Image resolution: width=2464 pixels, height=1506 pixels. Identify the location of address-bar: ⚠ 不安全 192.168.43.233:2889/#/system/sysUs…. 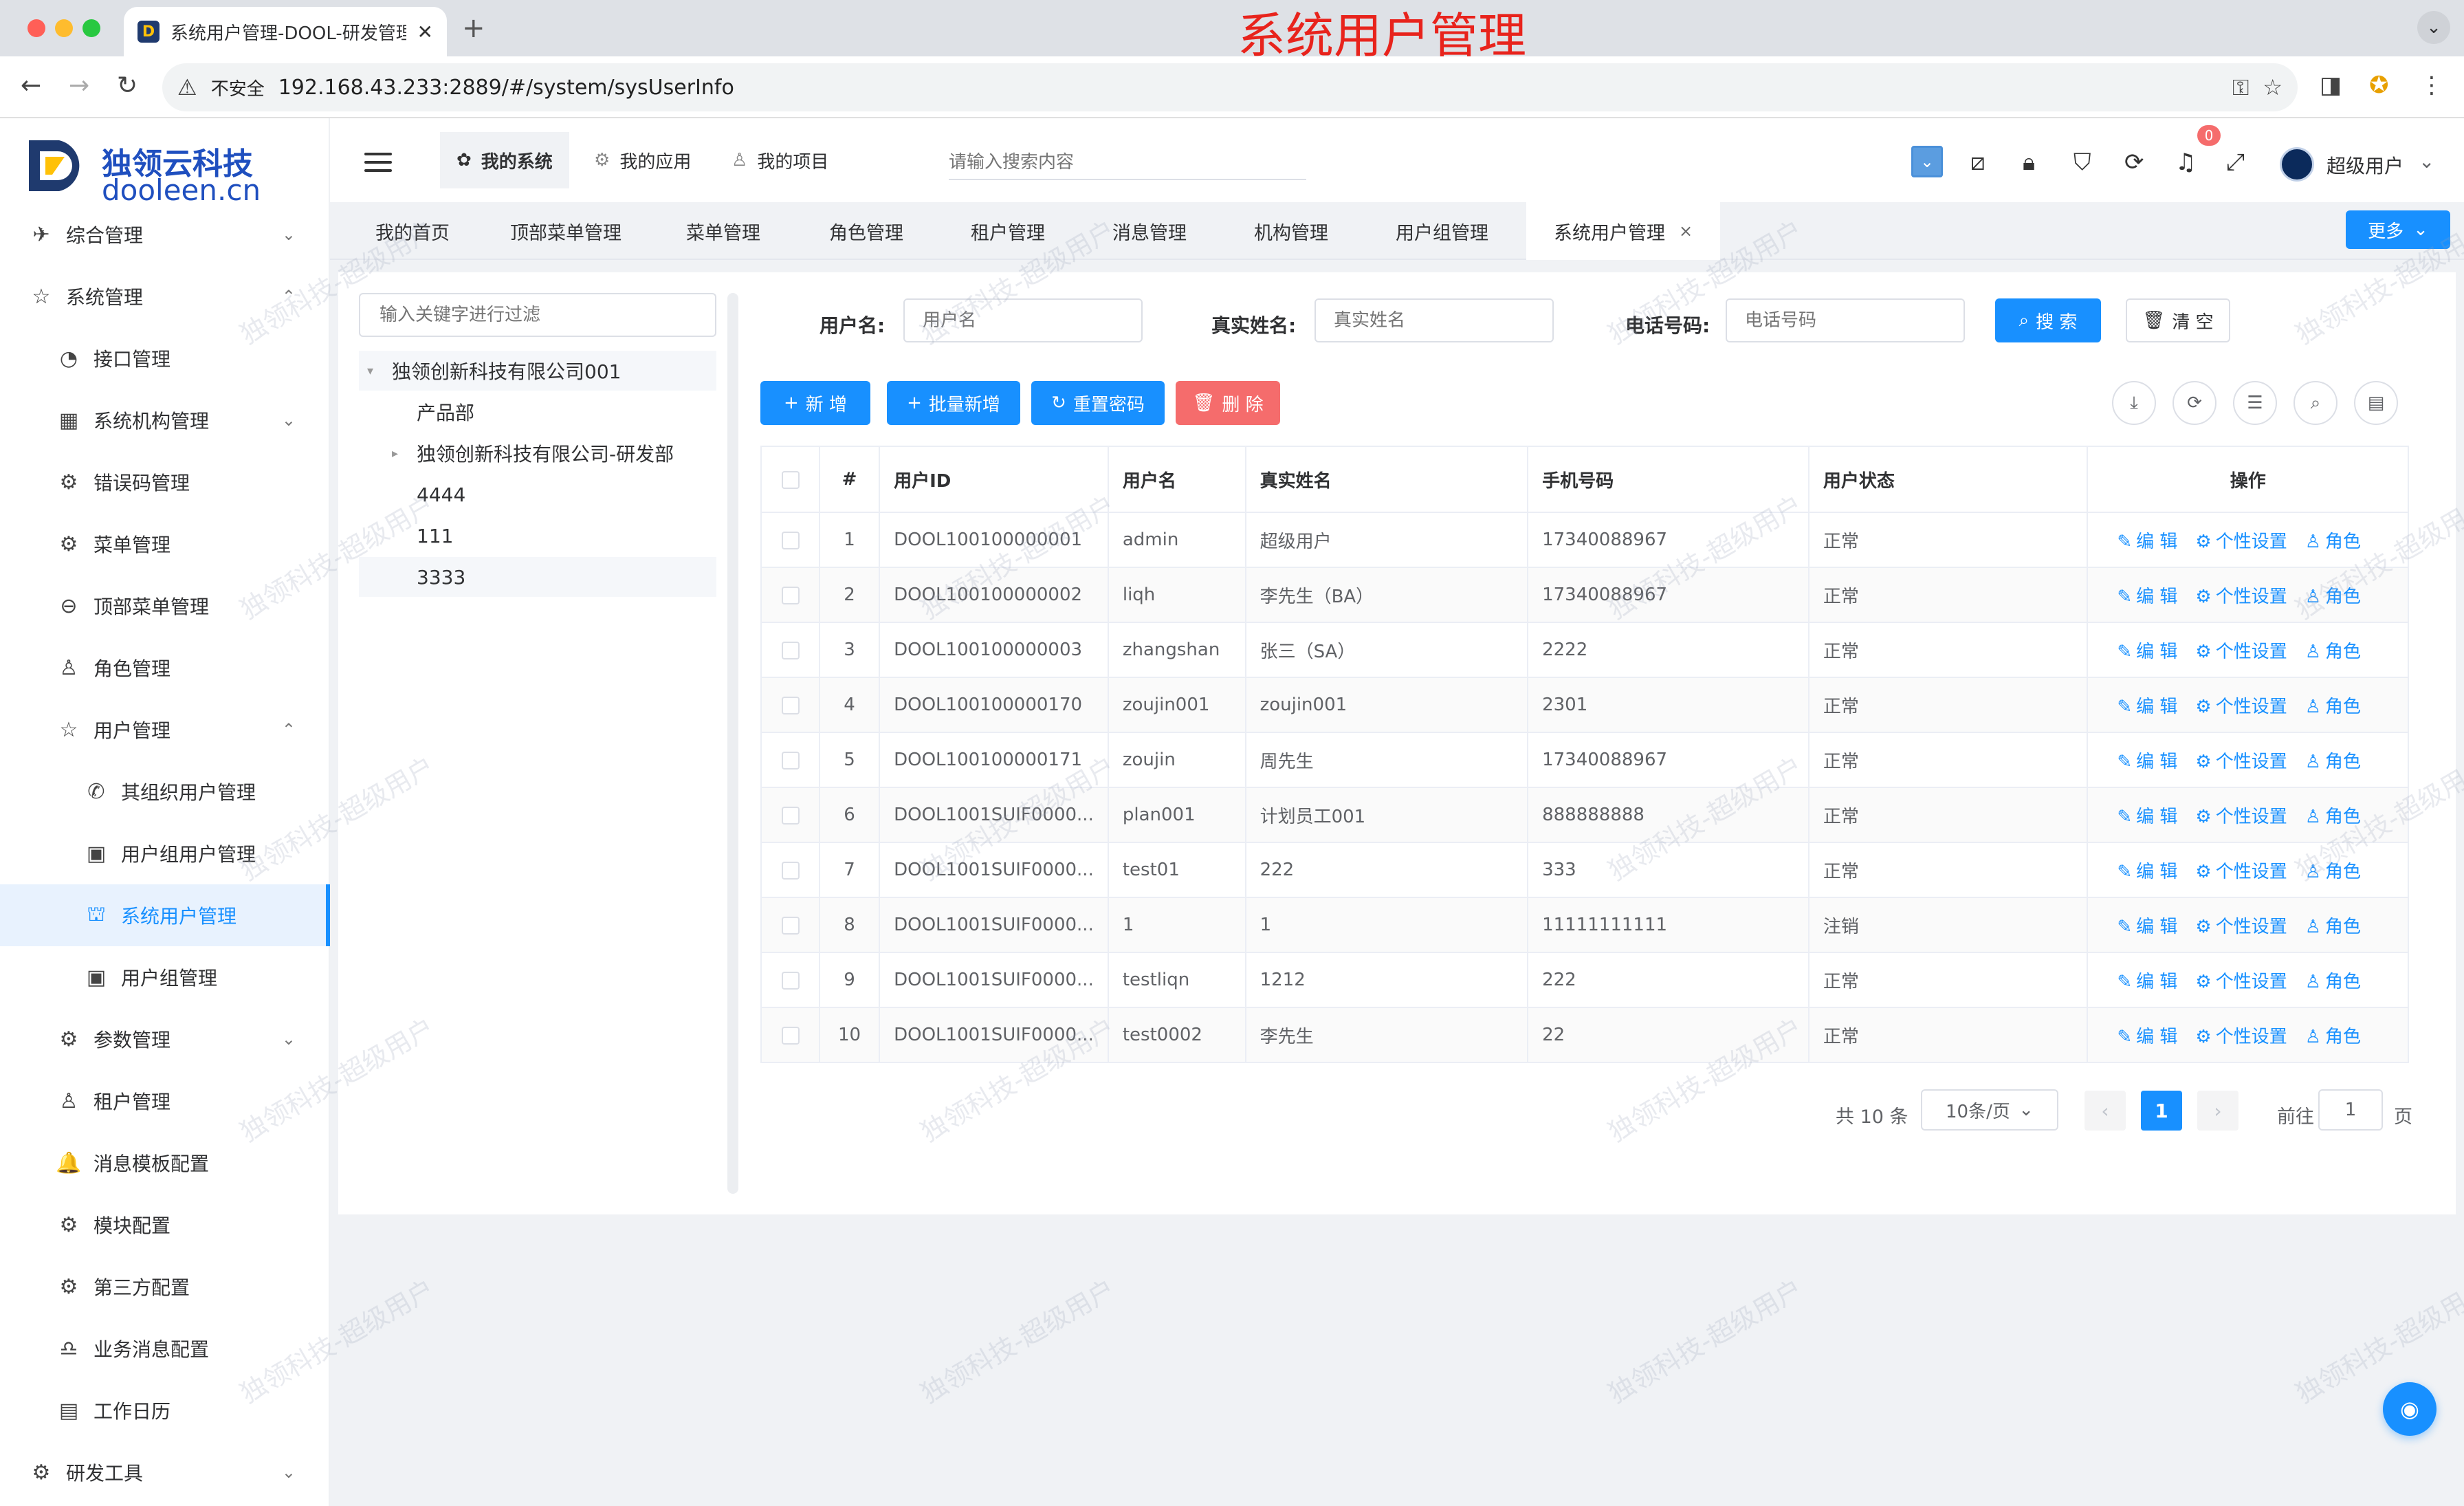
(1230, 87).